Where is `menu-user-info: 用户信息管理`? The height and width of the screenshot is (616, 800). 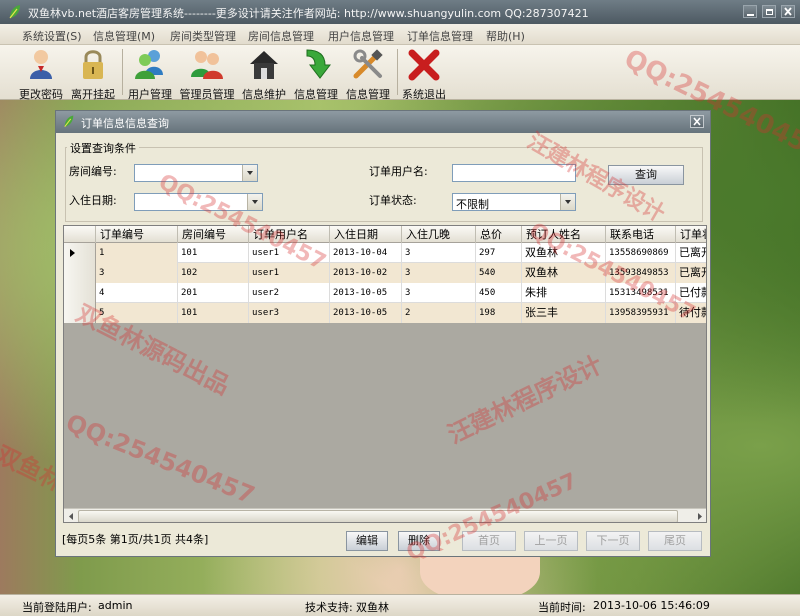
menu-user-info: 用户信息管理 is located at coordinates (361, 36).